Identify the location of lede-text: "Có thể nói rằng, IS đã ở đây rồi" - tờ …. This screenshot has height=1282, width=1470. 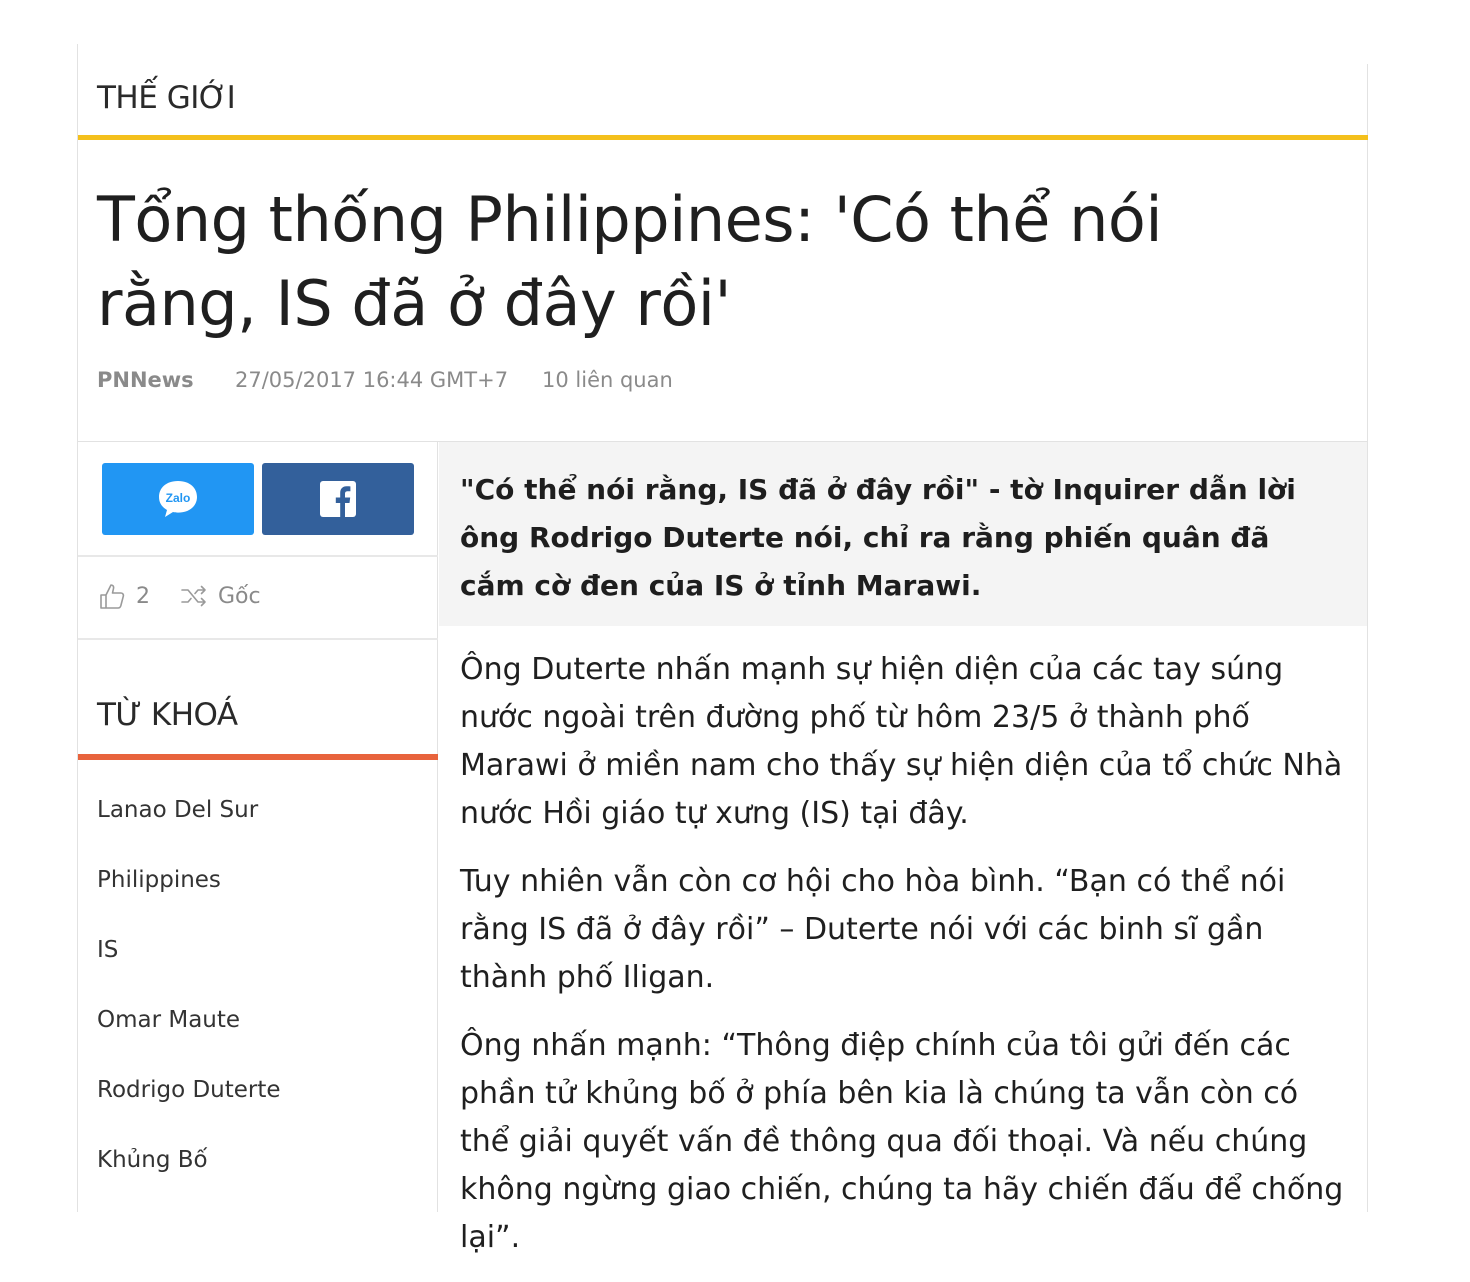
(878, 537).